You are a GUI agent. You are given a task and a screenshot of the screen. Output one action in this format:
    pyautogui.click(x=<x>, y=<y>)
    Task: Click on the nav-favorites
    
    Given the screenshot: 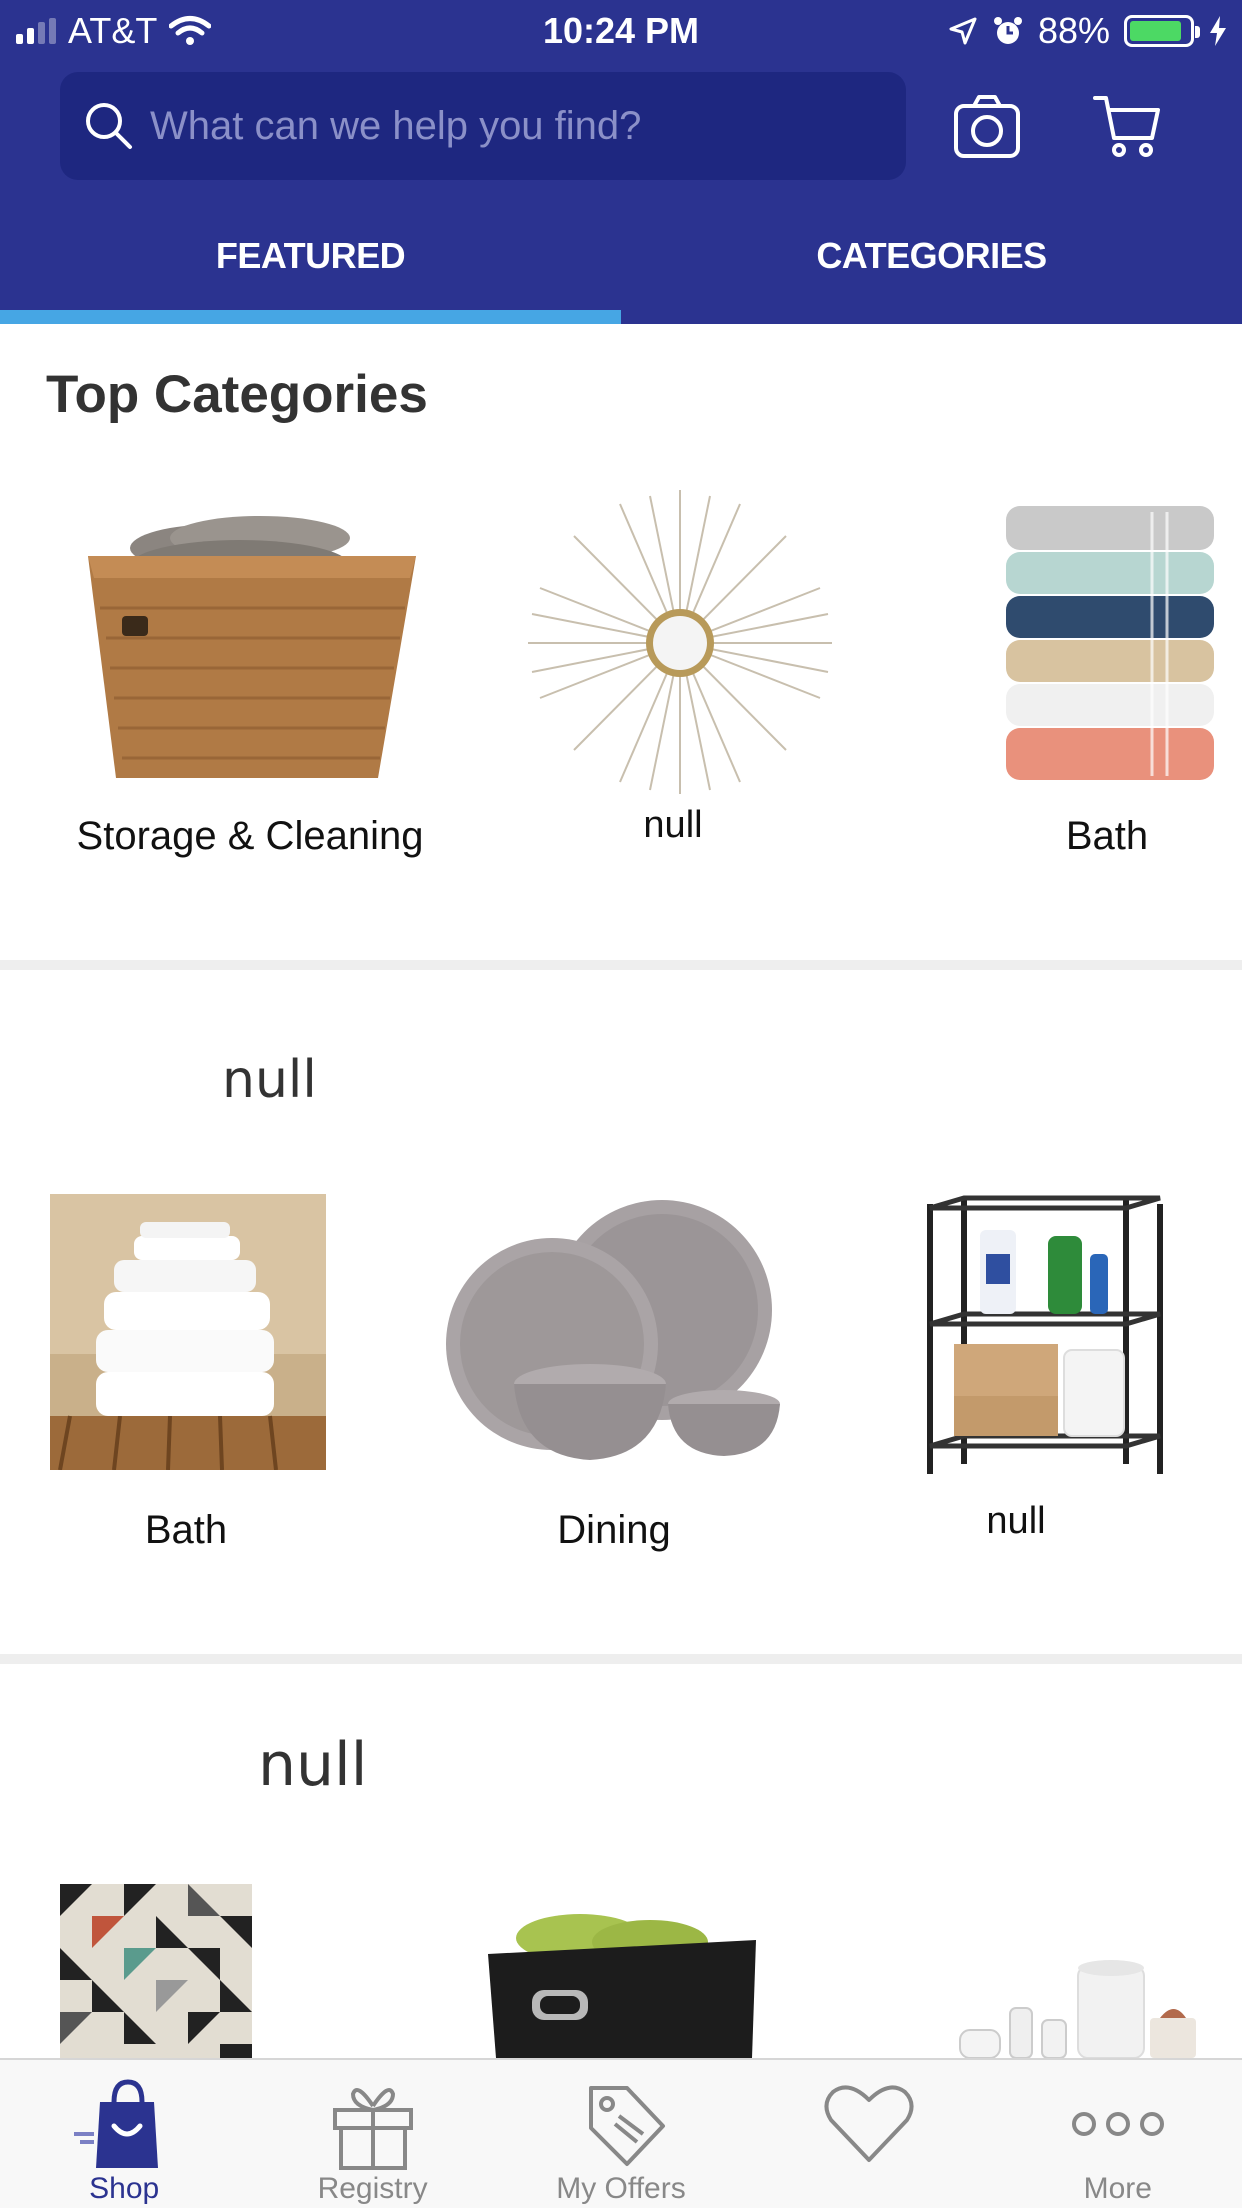 What is the action you would take?
    pyautogui.click(x=869, y=2134)
    